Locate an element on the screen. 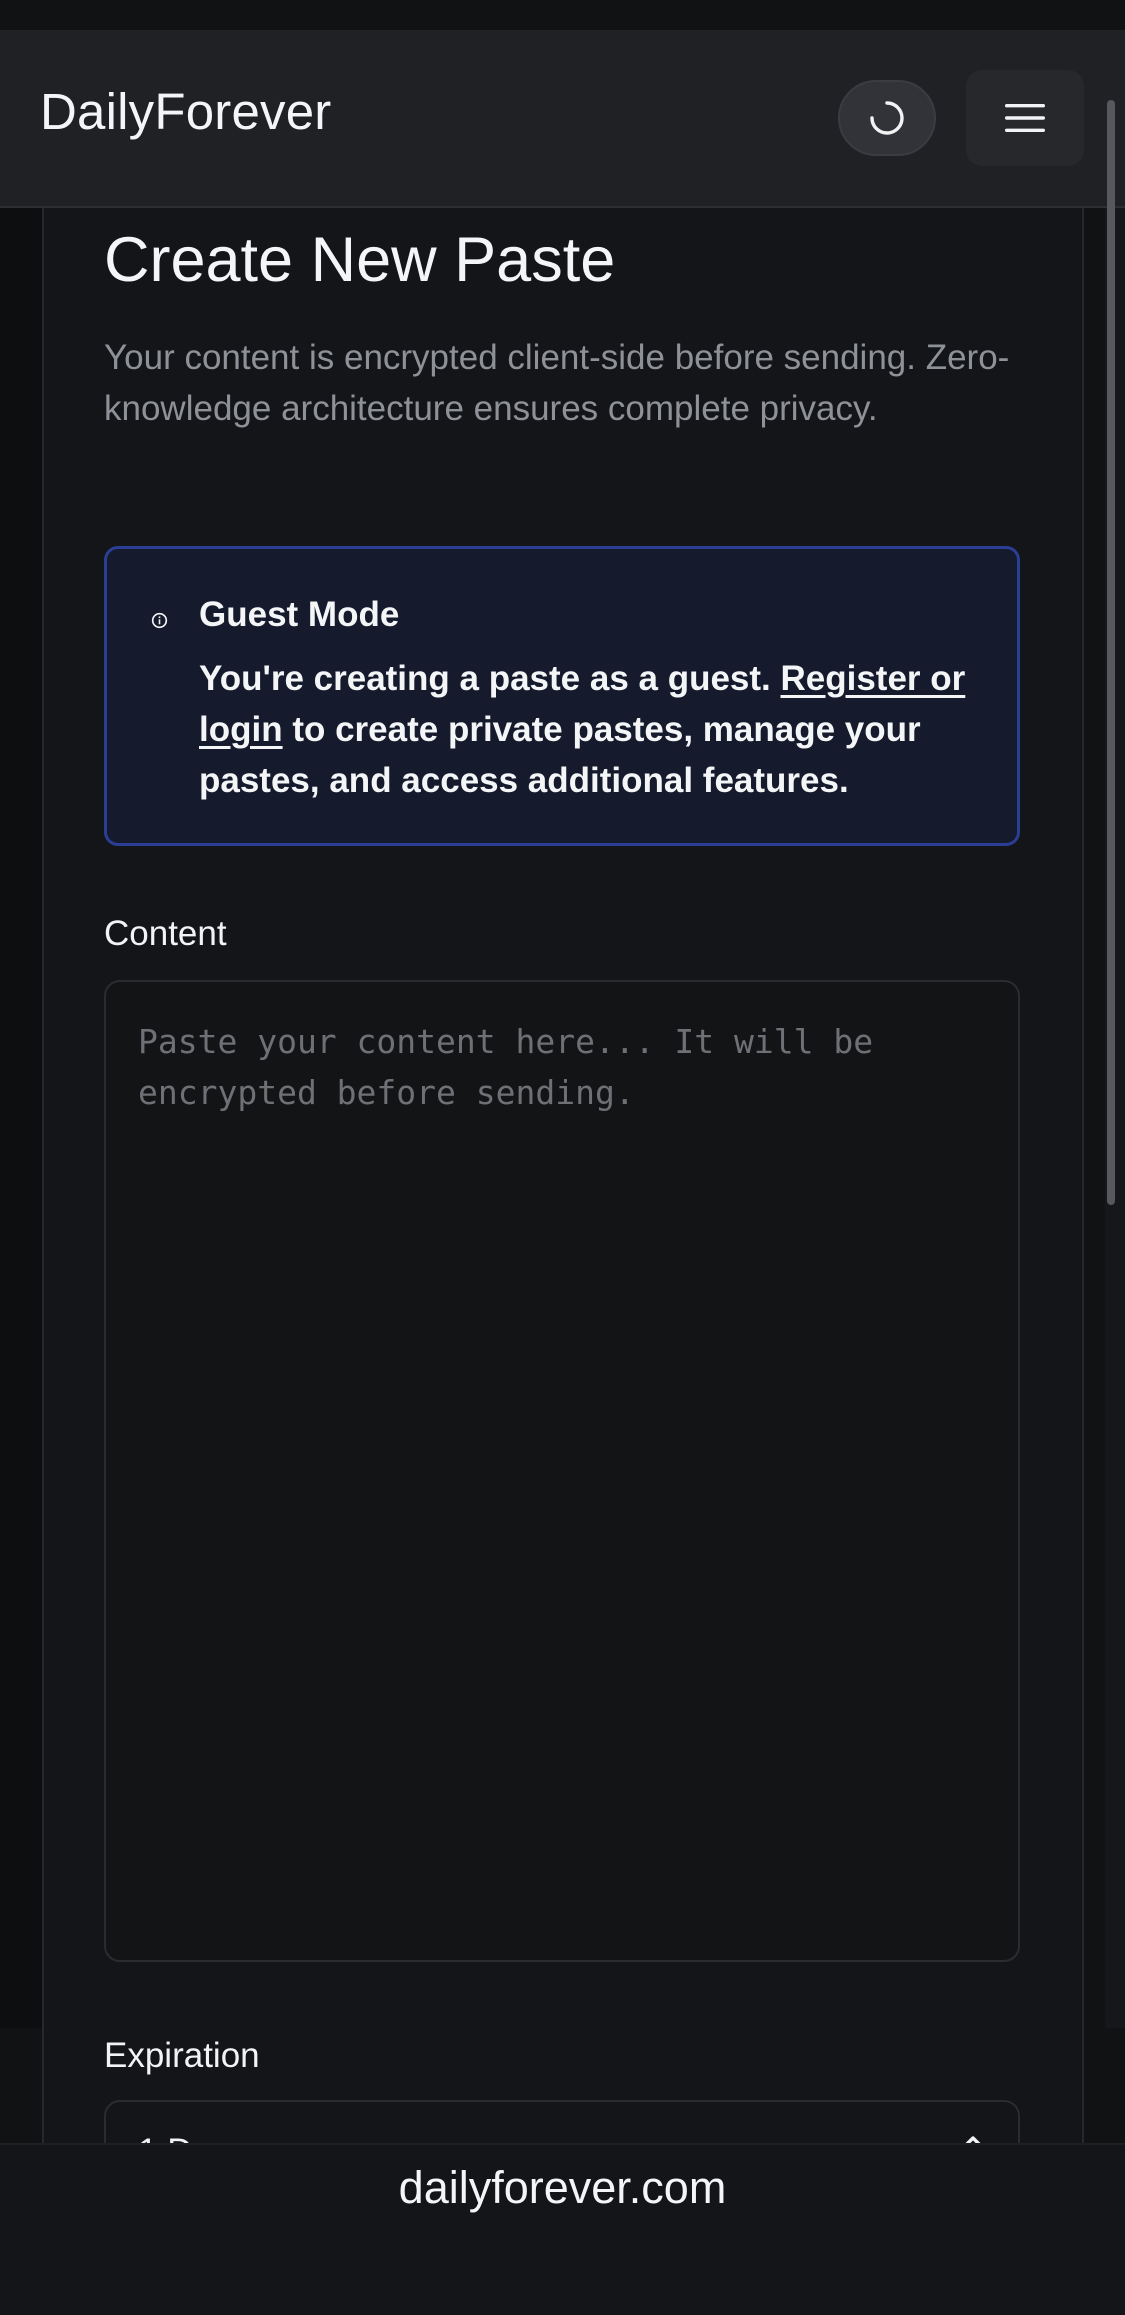  browser-address-bar: dailyforever.com is located at coordinates (562, 2229).